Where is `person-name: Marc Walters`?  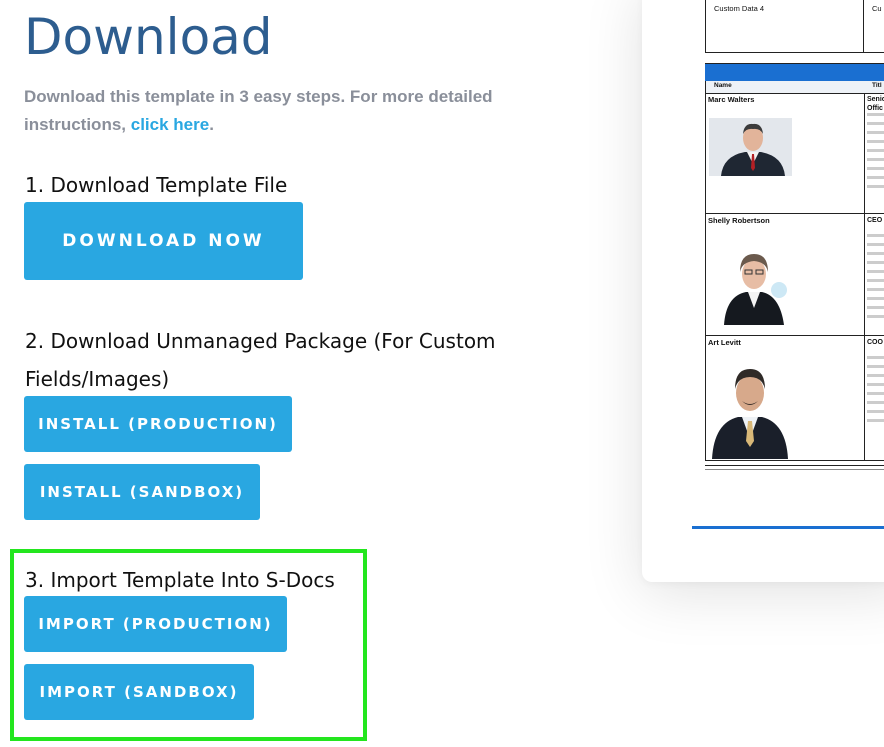 person-name: Marc Walters is located at coordinates (731, 99).